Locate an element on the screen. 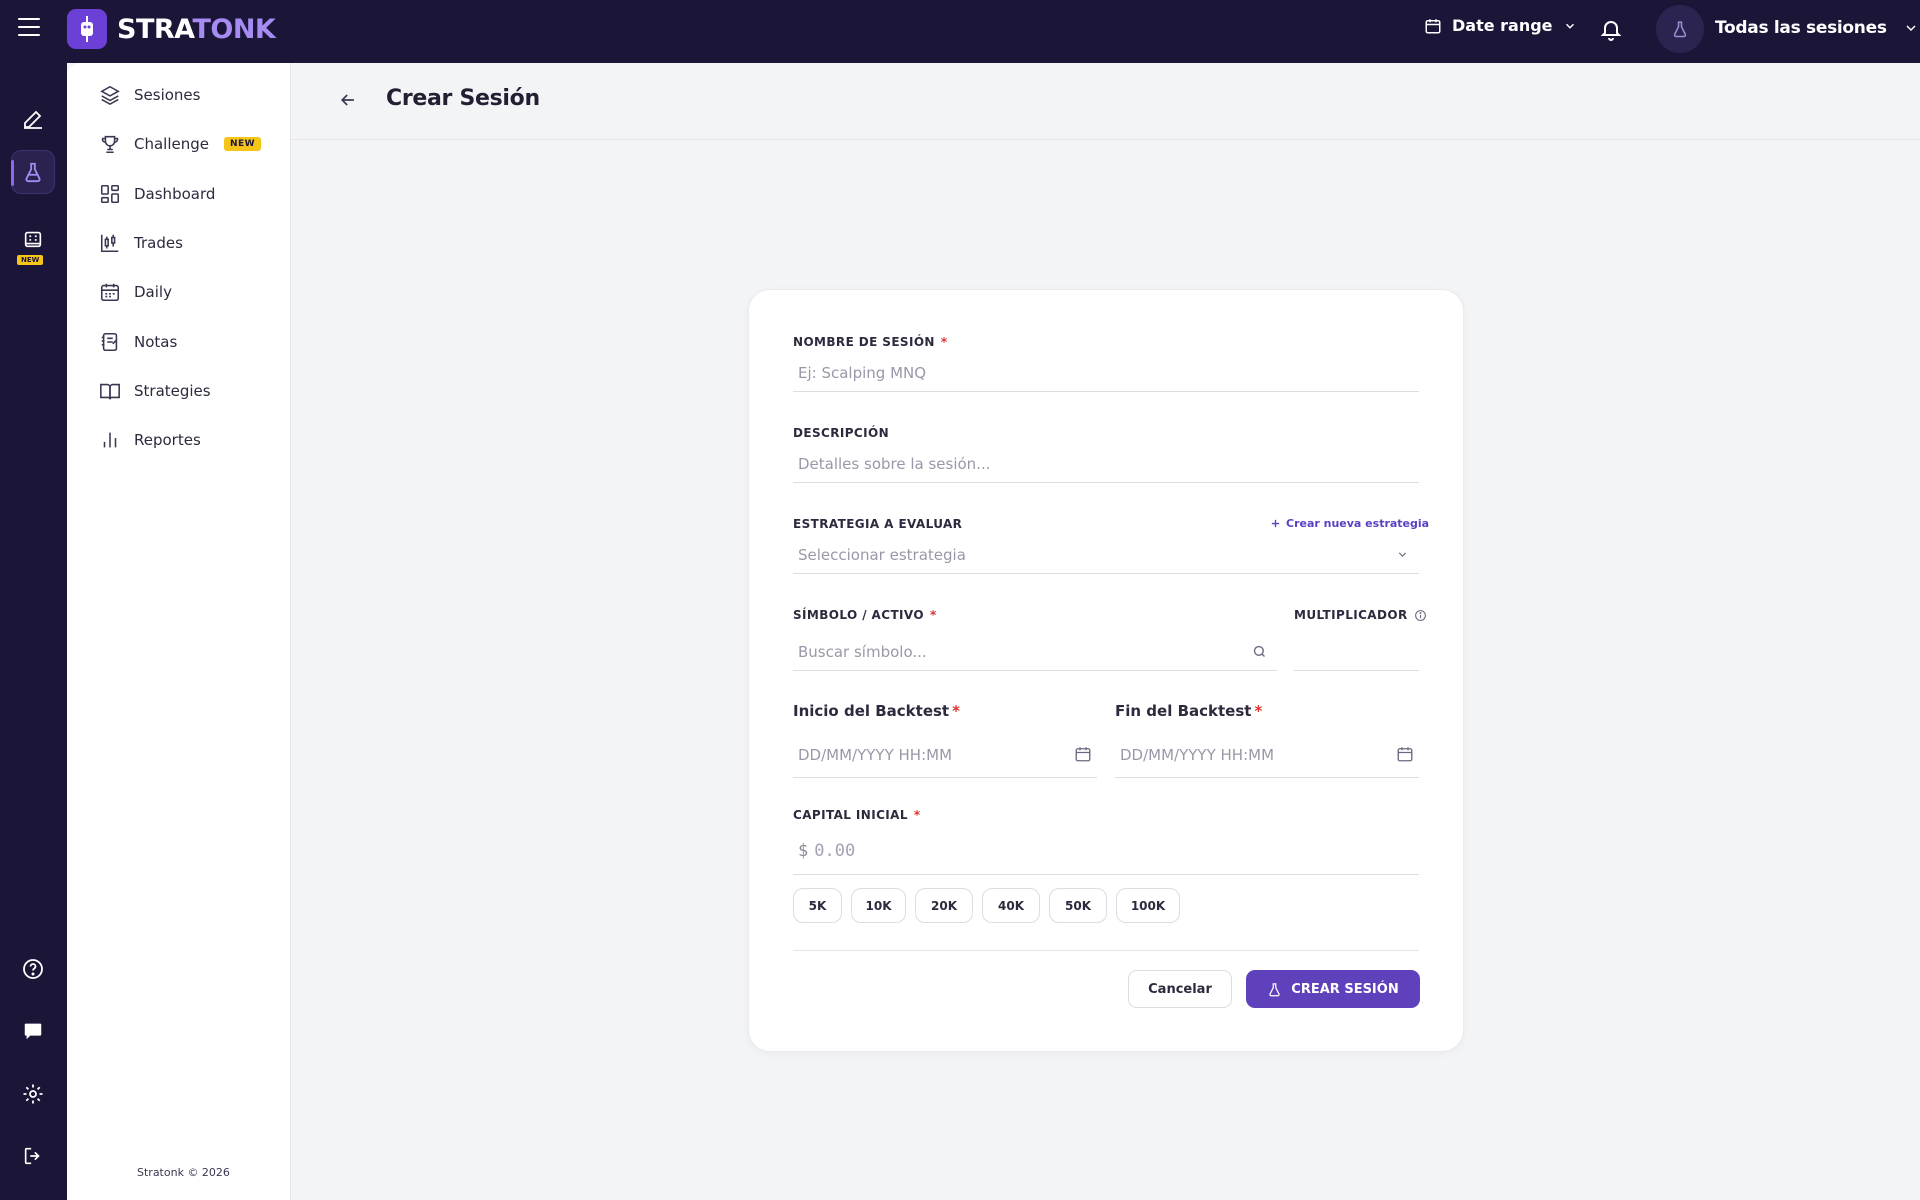 Image resolution: width=1920 pixels, height=1200 pixels. preset-chip: 50K is located at coordinates (1078, 905).